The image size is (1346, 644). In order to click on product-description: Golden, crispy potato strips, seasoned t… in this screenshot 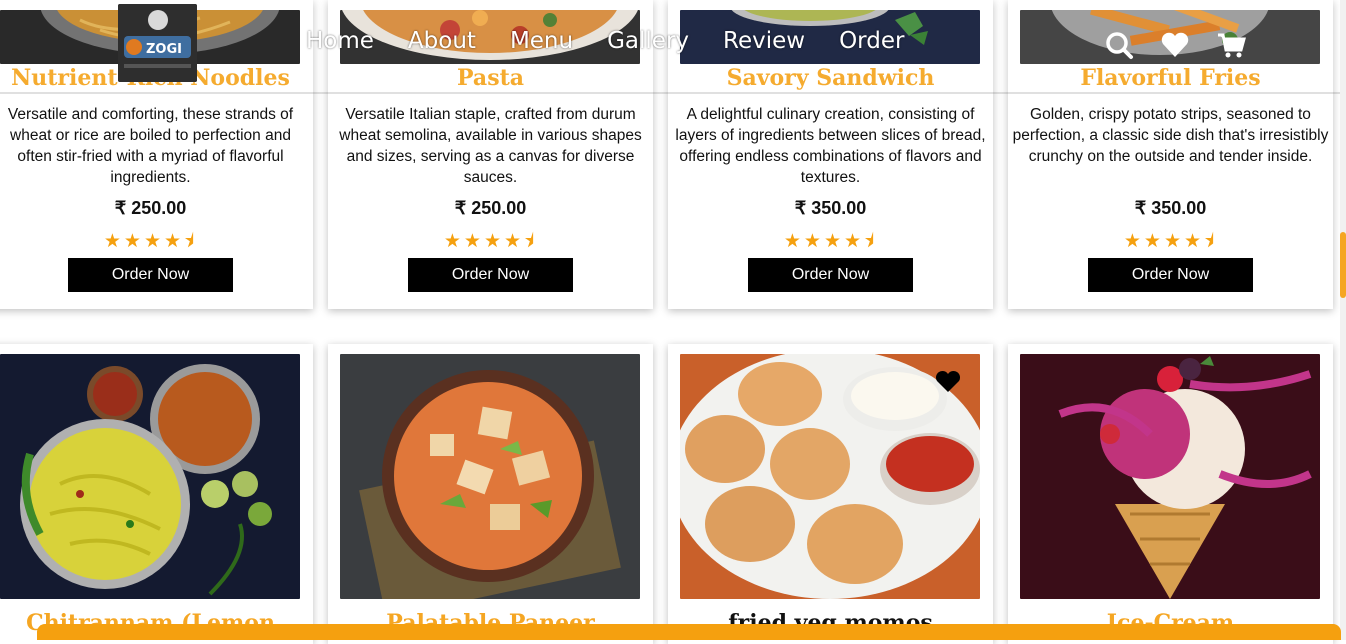, I will do `click(1170, 135)`.